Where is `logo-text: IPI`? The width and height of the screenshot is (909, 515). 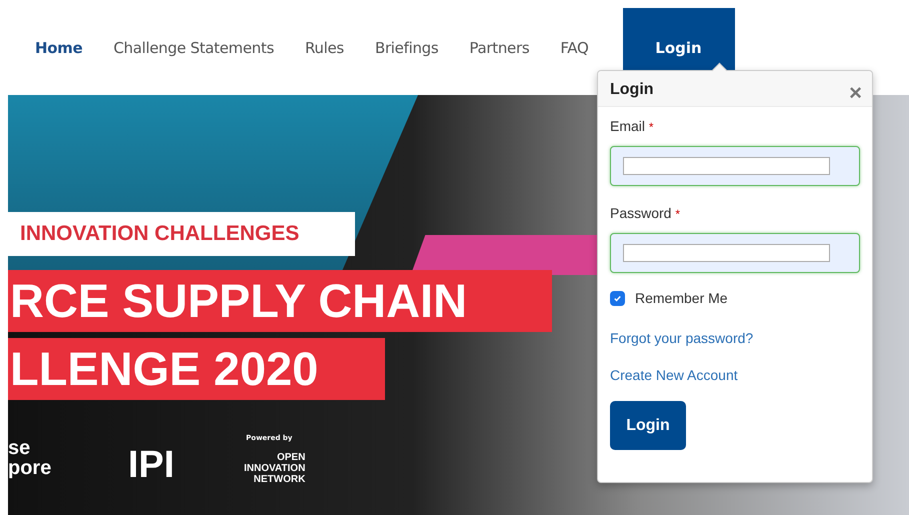
logo-text: IPI is located at coordinates (151, 465).